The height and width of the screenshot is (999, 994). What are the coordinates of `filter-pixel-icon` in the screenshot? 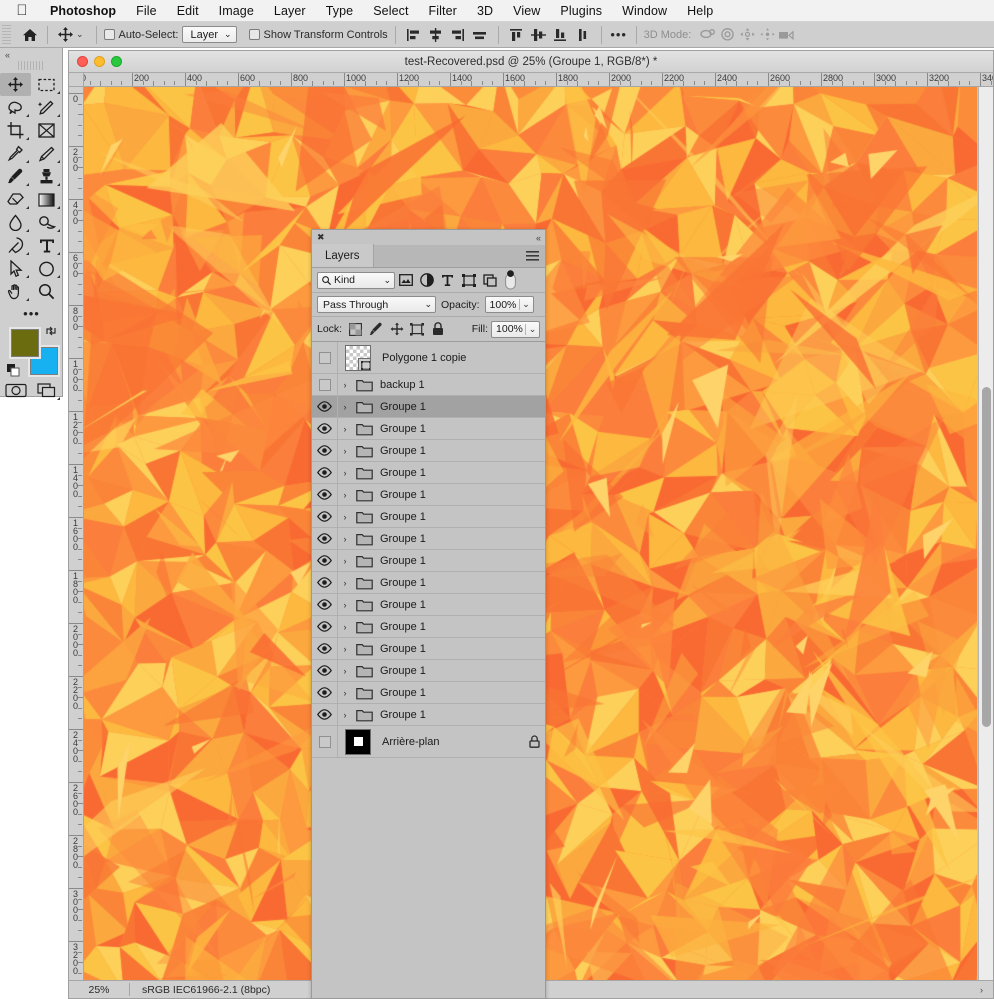 It's located at (405, 280).